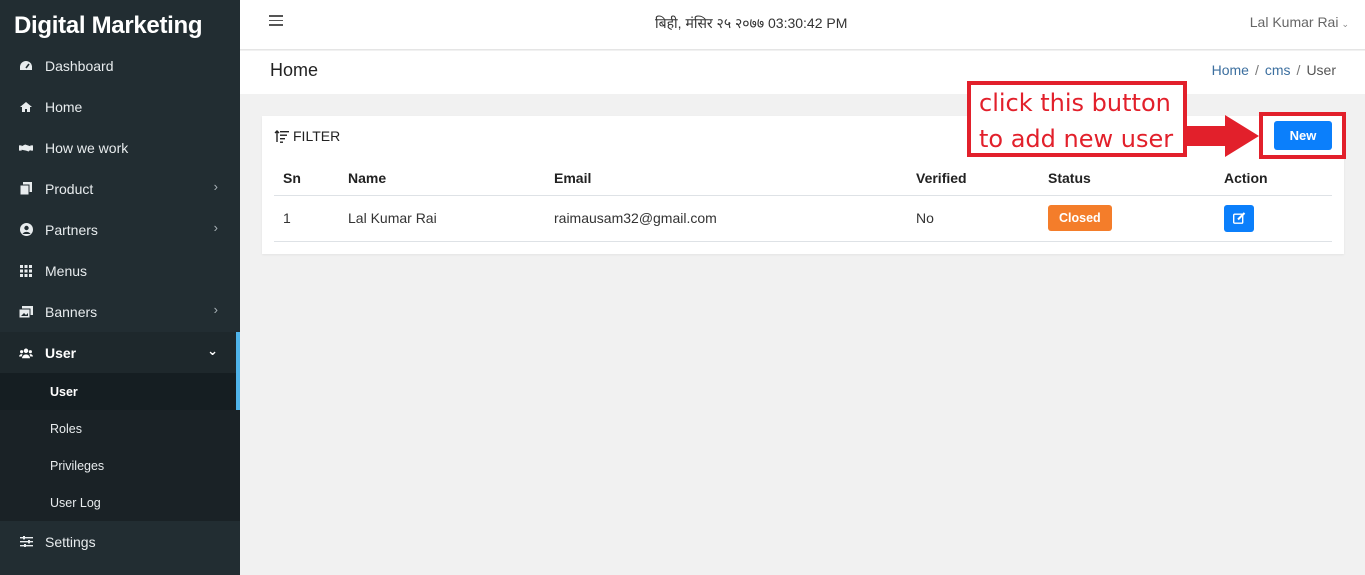 The height and width of the screenshot is (575, 1365). I want to click on column-header-email: Email, so click(726, 178).